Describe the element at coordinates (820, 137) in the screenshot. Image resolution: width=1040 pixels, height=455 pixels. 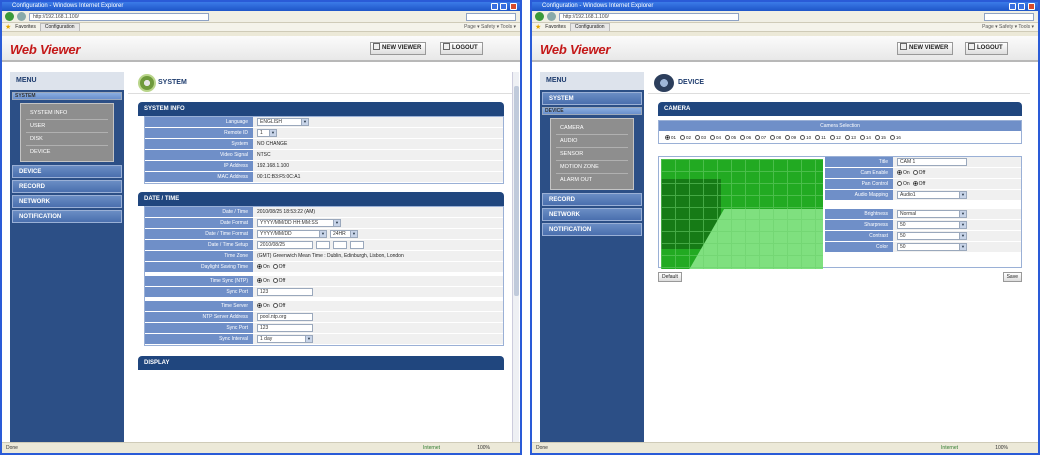
I see `channel-radio: 11` at that location.